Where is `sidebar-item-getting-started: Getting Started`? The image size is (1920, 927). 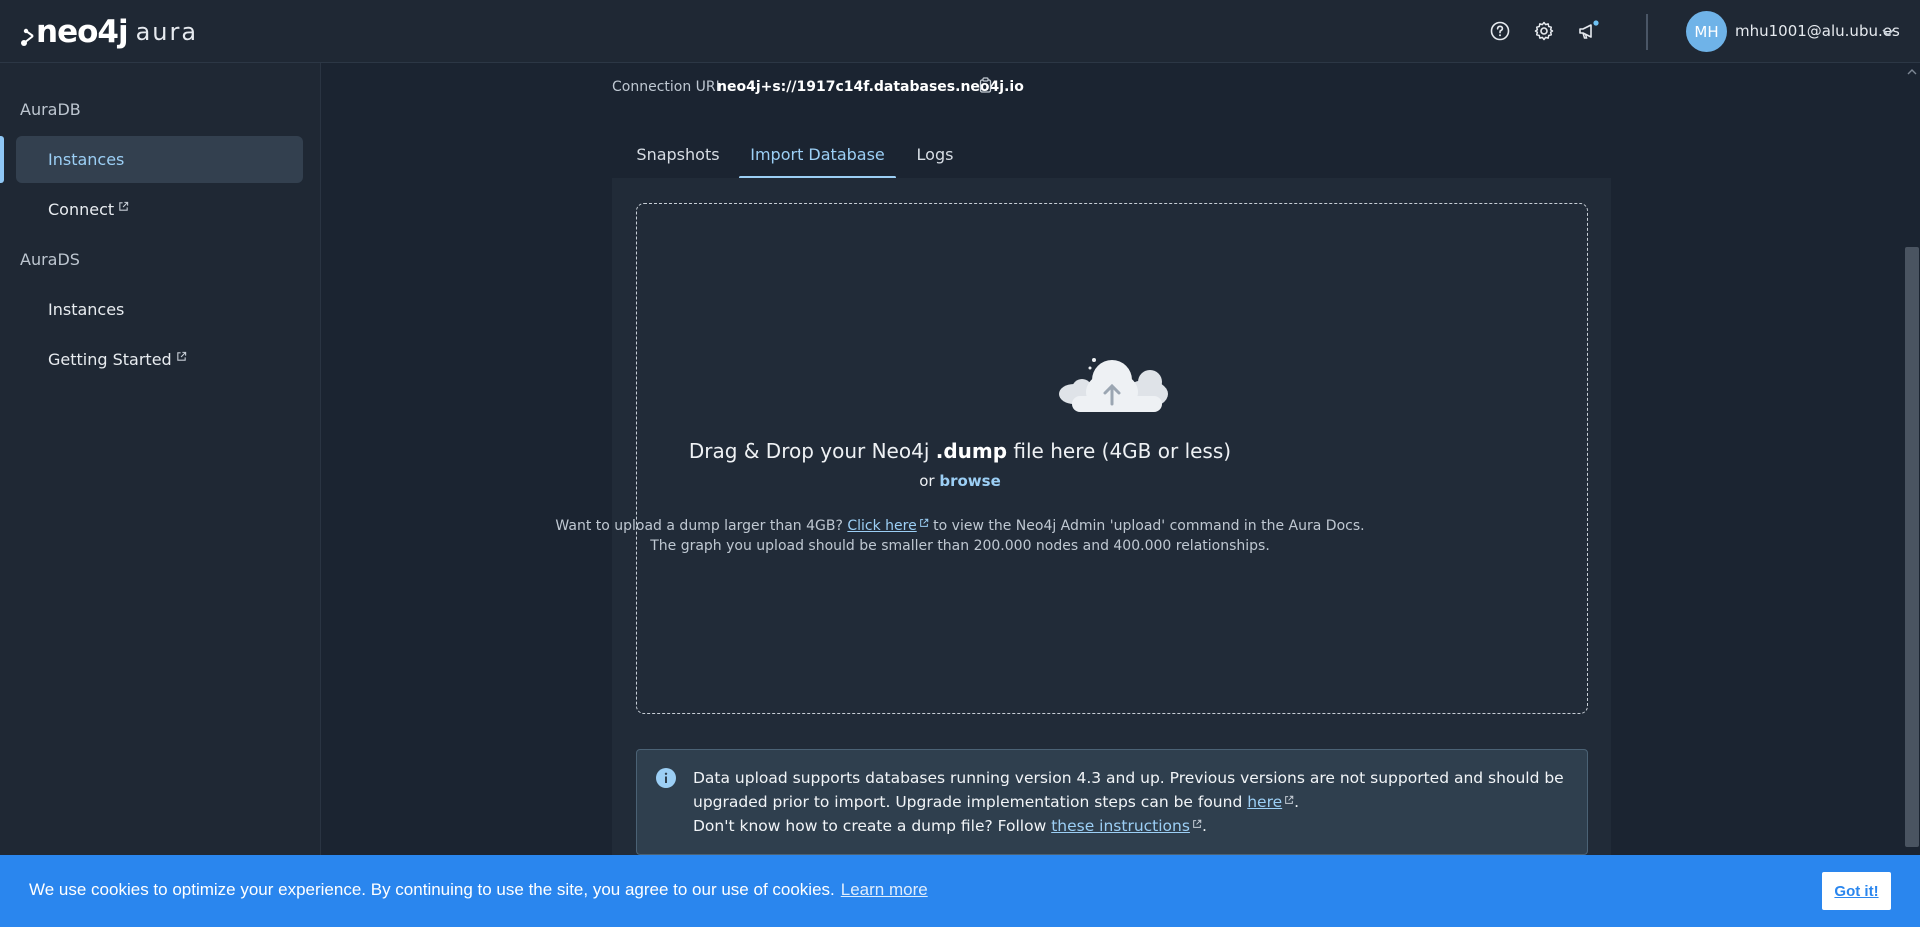
sidebar-item-getting-started: Getting Started is located at coordinates (159, 359).